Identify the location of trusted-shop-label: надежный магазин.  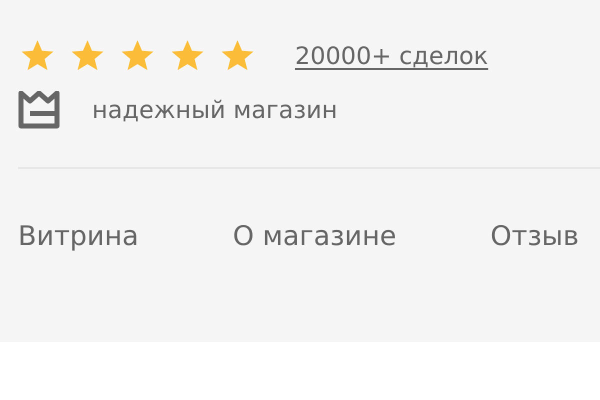
(215, 110).